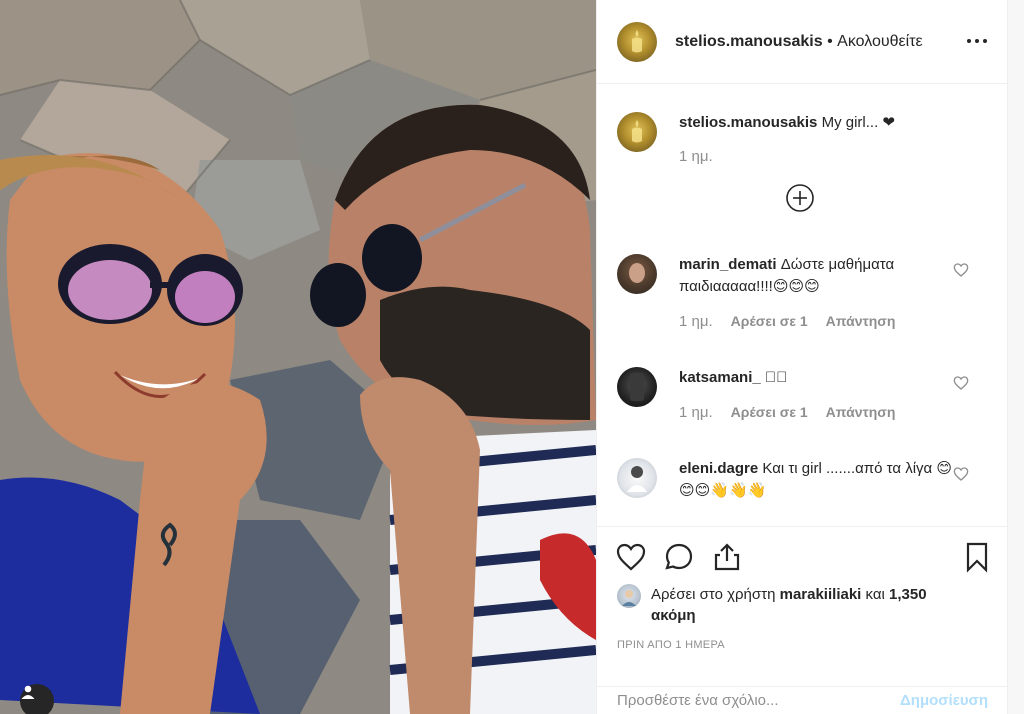 This screenshot has height=714, width=1024. I want to click on post-timestamp: ΠΡΙΝ ΑΠΟ 1 ΗΜΕΡΑ, so click(671, 645).